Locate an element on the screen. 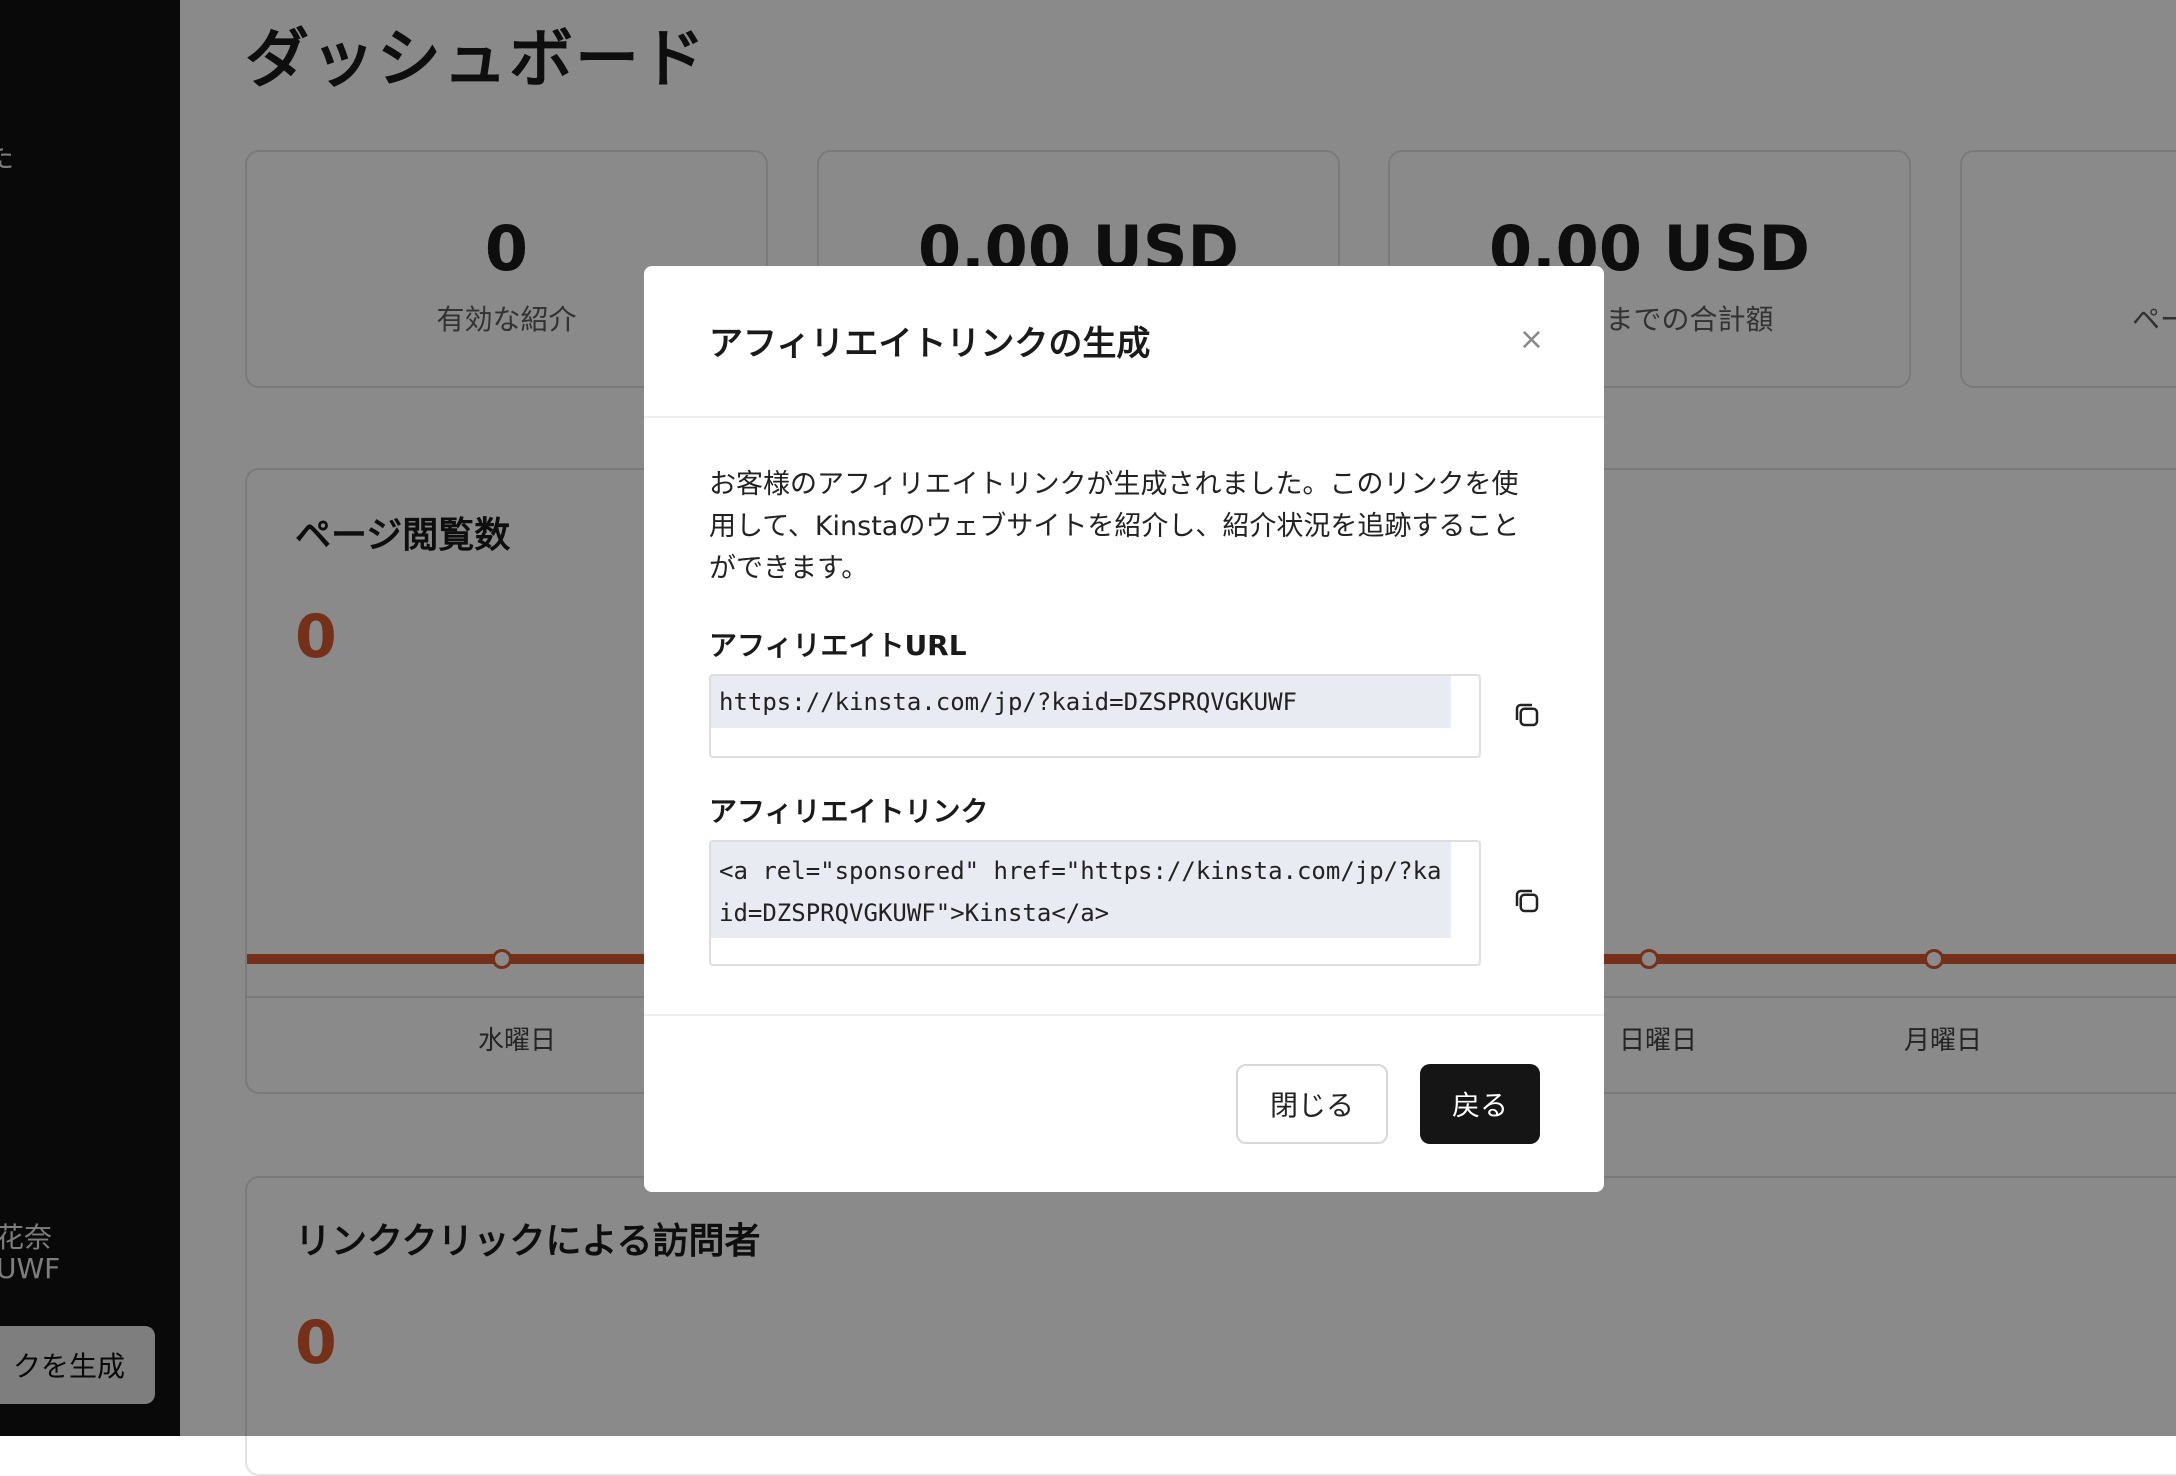 The width and height of the screenshot is (2176, 1476). copy-link-icon is located at coordinates (1527, 901).